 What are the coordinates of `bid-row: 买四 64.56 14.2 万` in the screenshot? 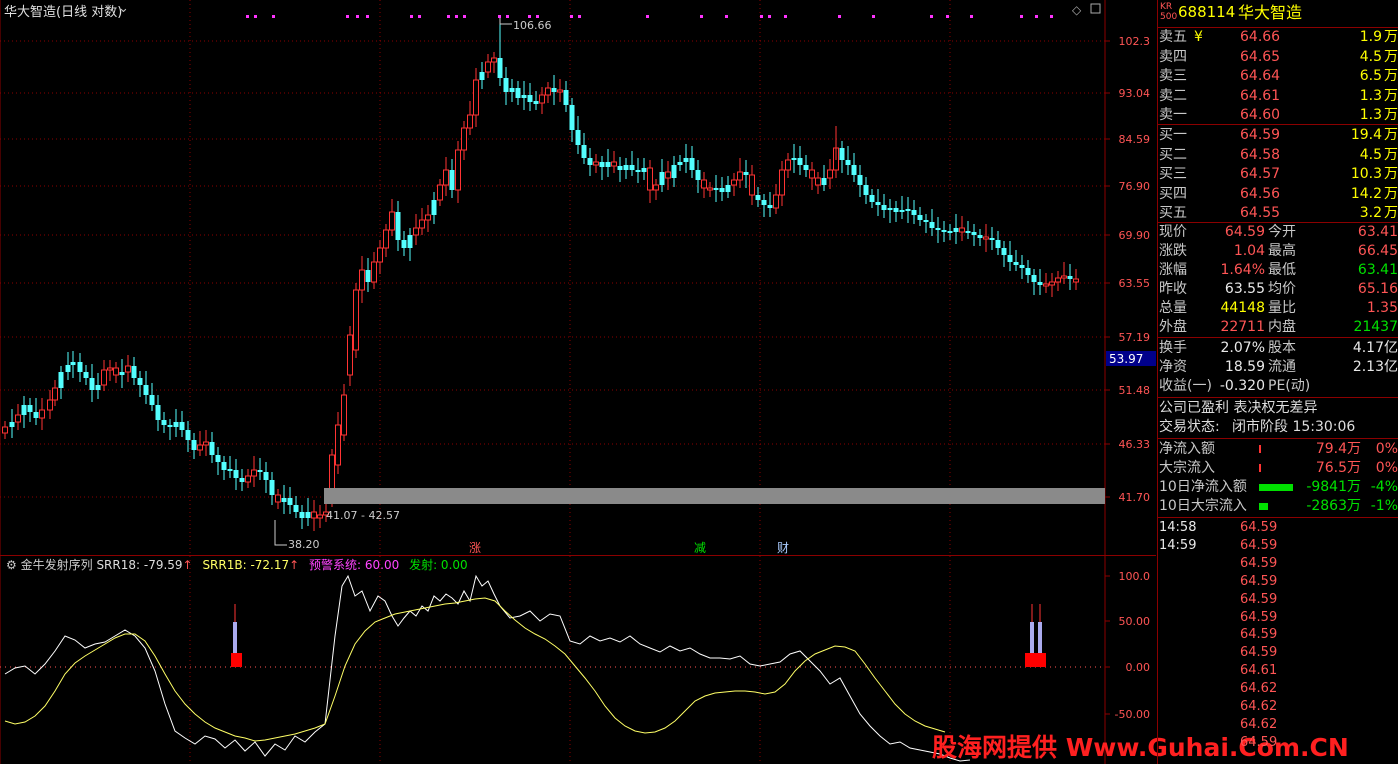 It's located at (1278, 194).